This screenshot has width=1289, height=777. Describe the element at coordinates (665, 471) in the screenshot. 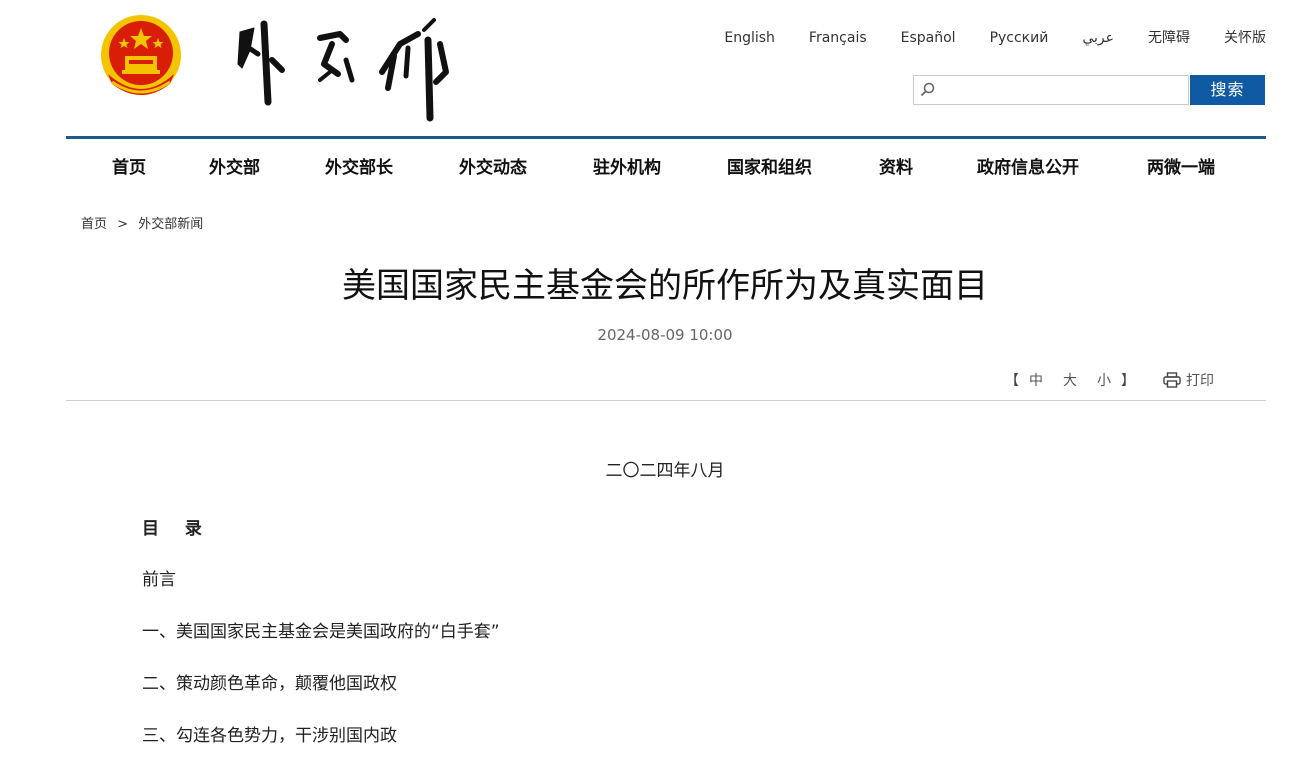

I see `article-date-line: 二〇二四年八月` at that location.